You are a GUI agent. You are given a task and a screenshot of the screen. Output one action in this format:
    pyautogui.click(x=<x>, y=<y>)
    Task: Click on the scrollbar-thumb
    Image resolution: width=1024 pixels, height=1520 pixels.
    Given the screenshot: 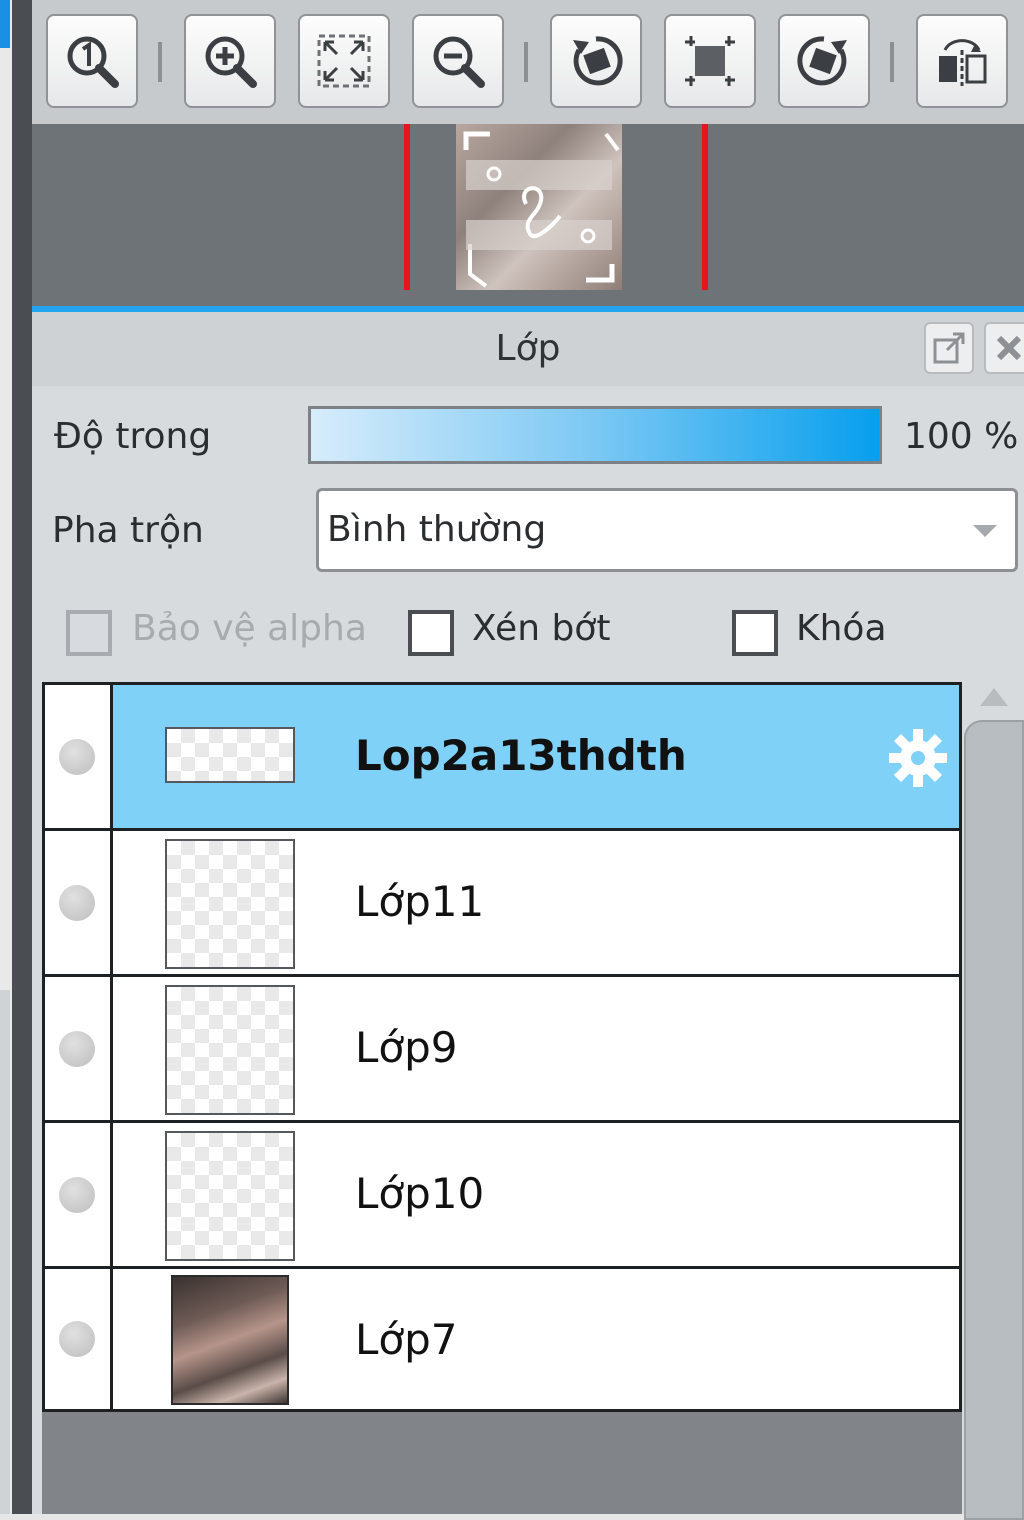 What is the action you would take?
    pyautogui.click(x=994, y=1120)
    